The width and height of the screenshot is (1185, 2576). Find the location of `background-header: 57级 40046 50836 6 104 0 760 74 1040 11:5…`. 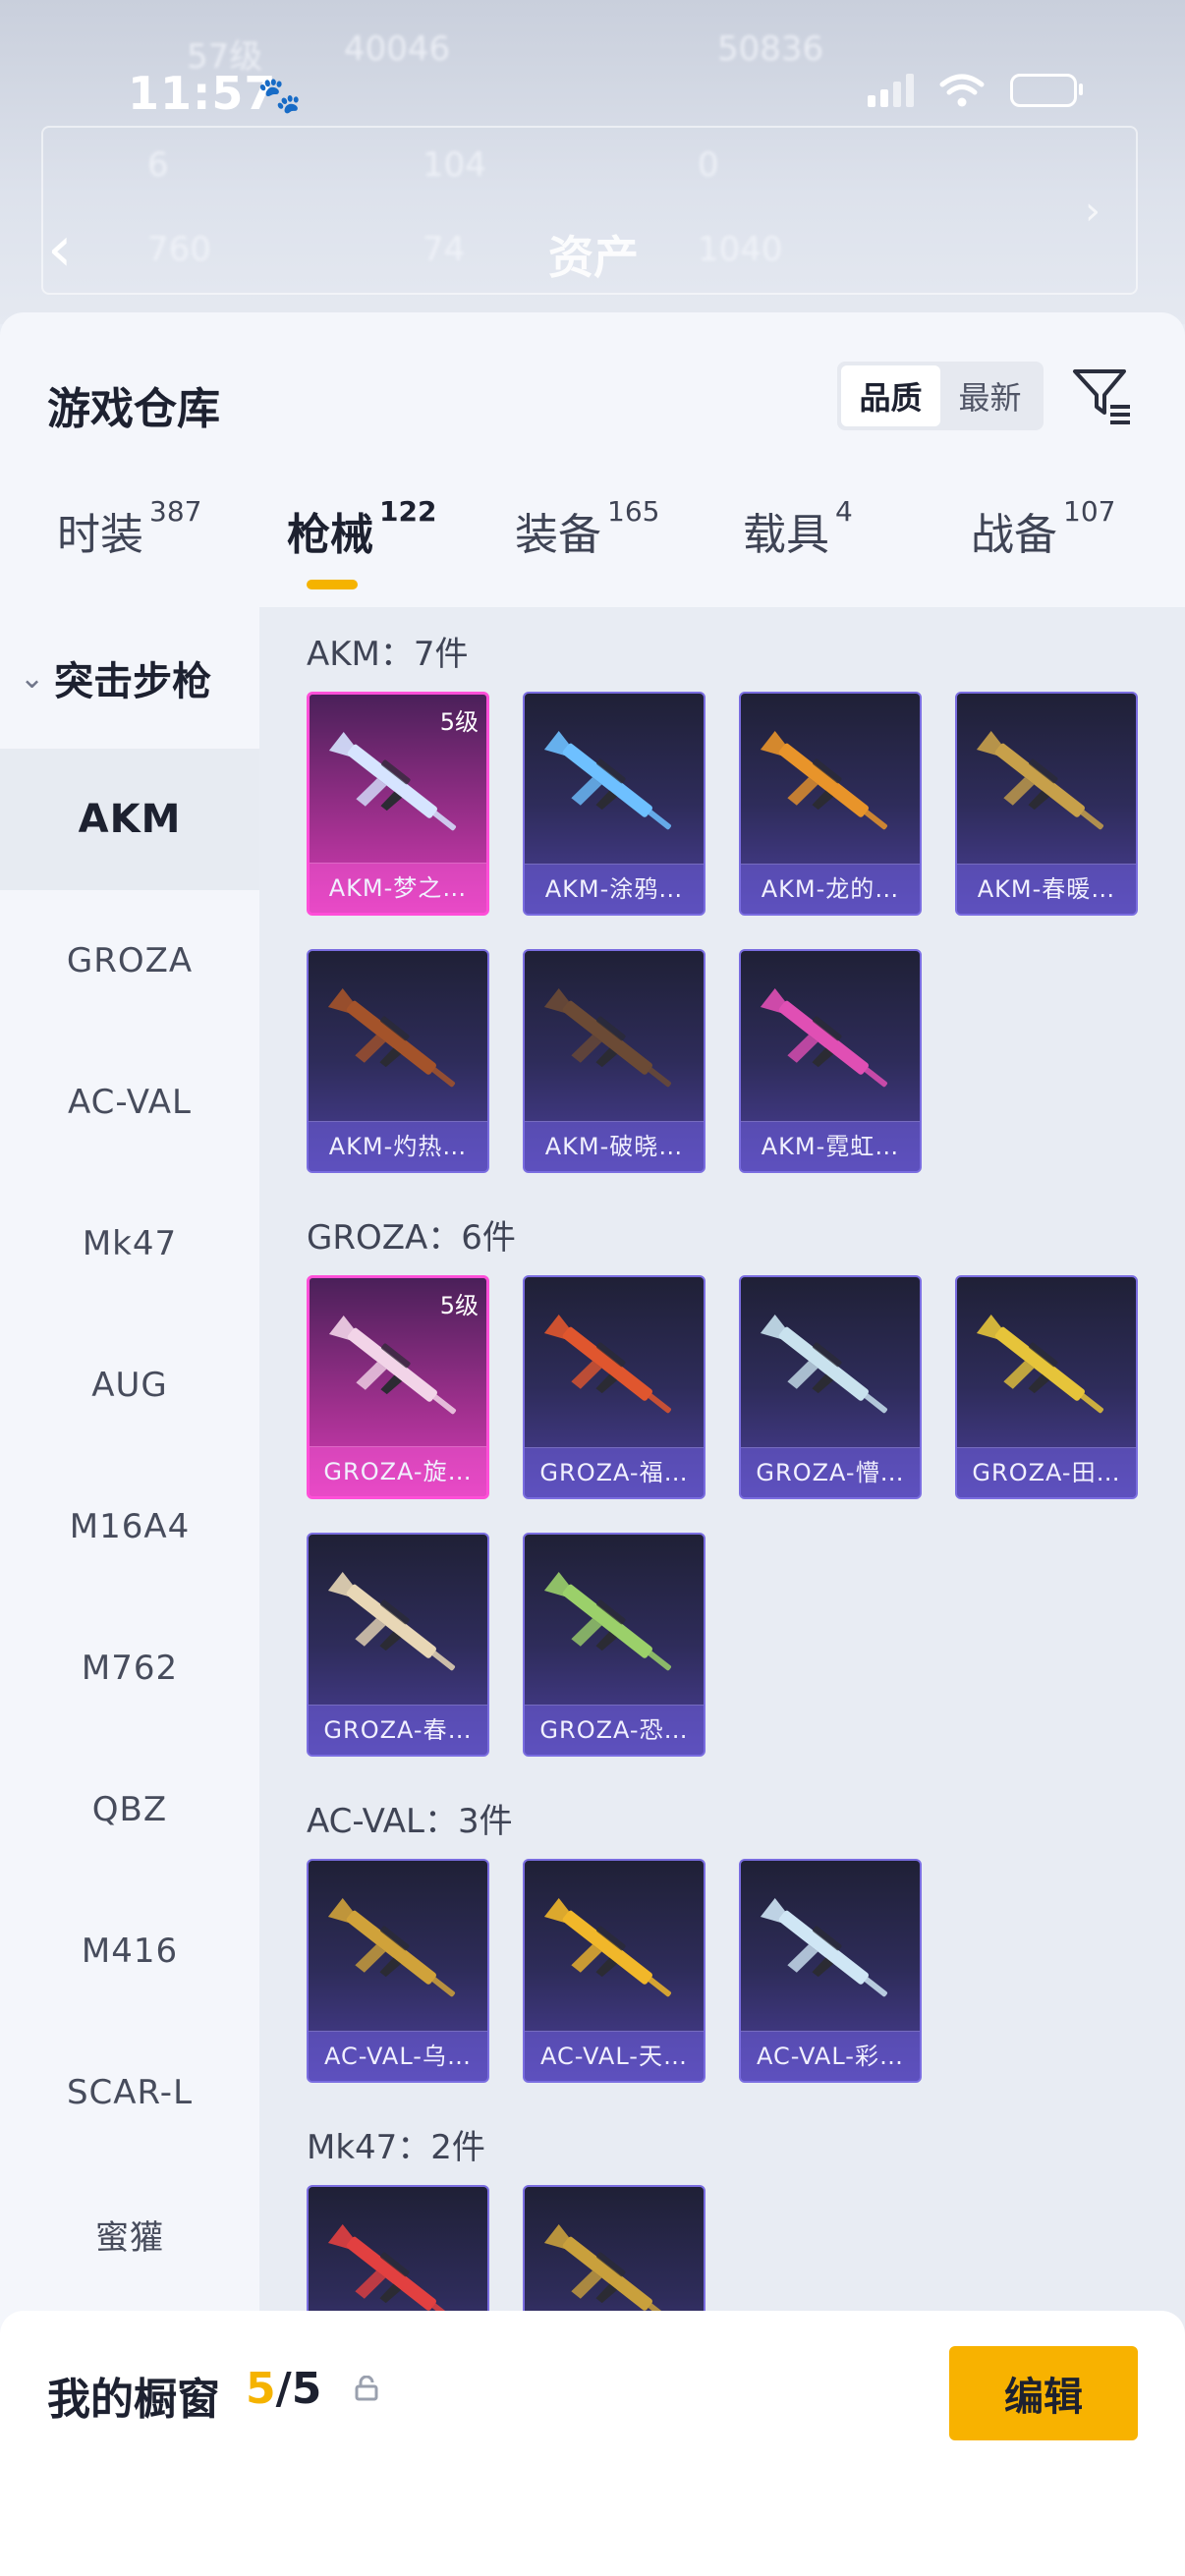

background-header: 57级 40046 50836 6 104 0 760 74 1040 11:5… is located at coordinates (592, 162).